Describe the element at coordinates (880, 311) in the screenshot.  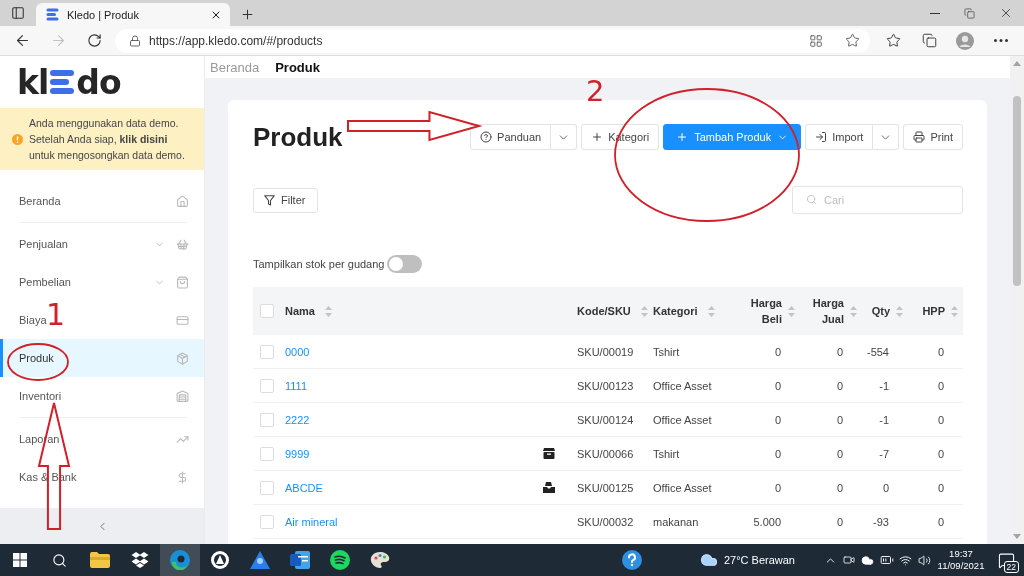
I see `column-header: Qty` at that location.